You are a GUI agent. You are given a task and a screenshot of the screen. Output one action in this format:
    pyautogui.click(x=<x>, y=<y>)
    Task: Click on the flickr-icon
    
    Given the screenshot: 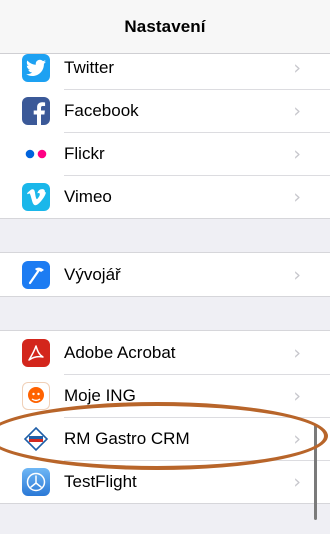 What is the action you would take?
    pyautogui.click(x=36, y=153)
    